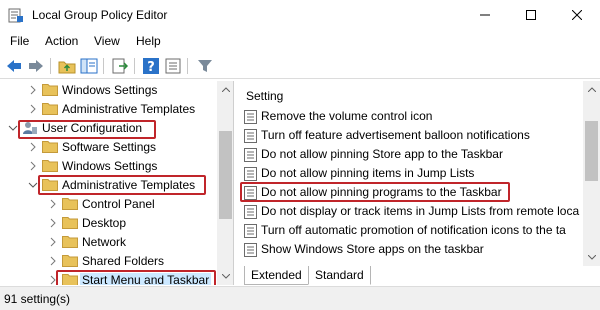 The width and height of the screenshot is (600, 310). What do you see at coordinates (14, 66) in the screenshot?
I see `back-icon` at bounding box center [14, 66].